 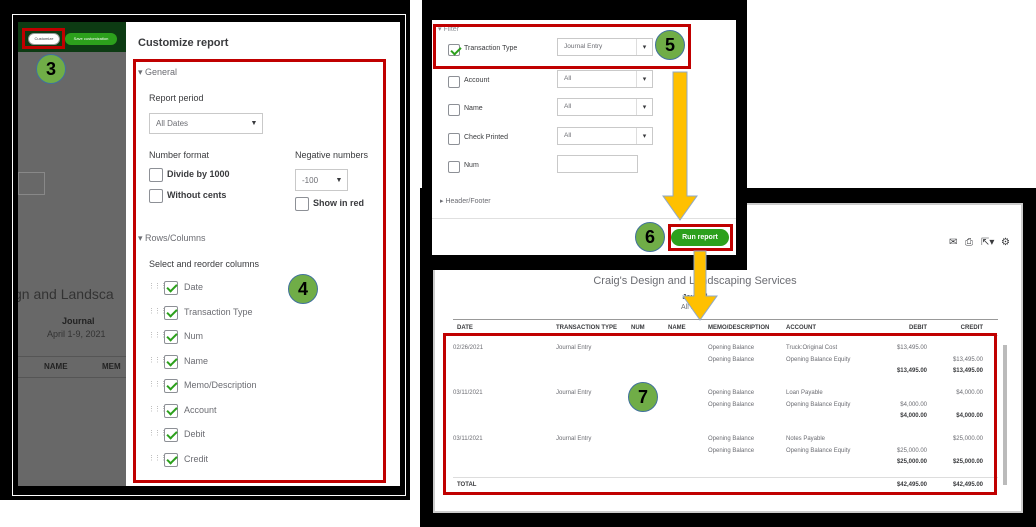 What do you see at coordinates (66, 294) in the screenshot?
I see `bg-company-name: gn and Landsca` at bounding box center [66, 294].